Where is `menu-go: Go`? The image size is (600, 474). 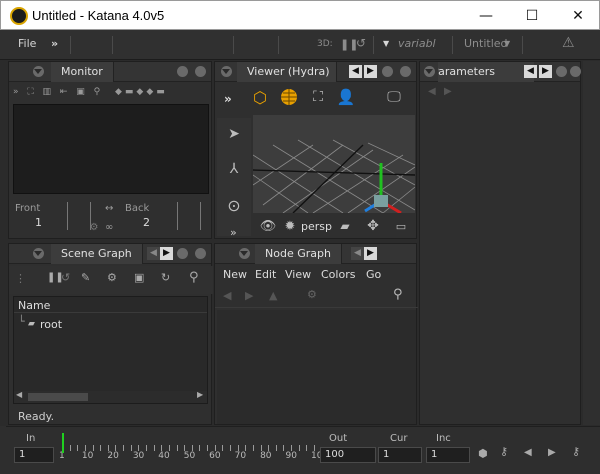
menu-go: Go is located at coordinates (373, 274).